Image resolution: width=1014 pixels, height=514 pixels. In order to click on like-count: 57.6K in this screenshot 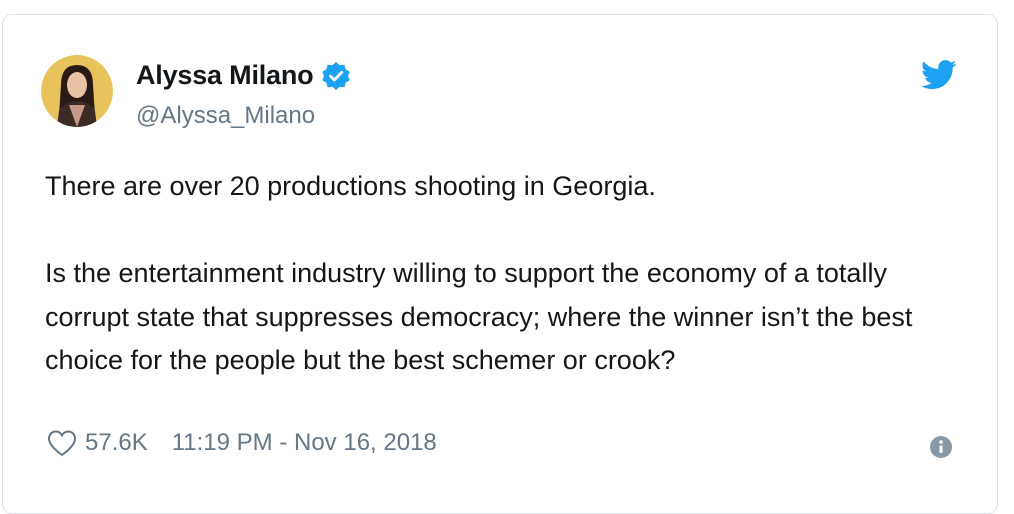, I will do `click(116, 443)`.